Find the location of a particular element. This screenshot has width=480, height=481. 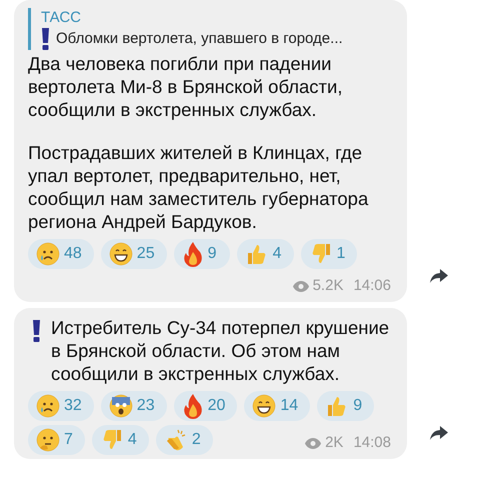

view-count: 5.2K is located at coordinates (328, 286).